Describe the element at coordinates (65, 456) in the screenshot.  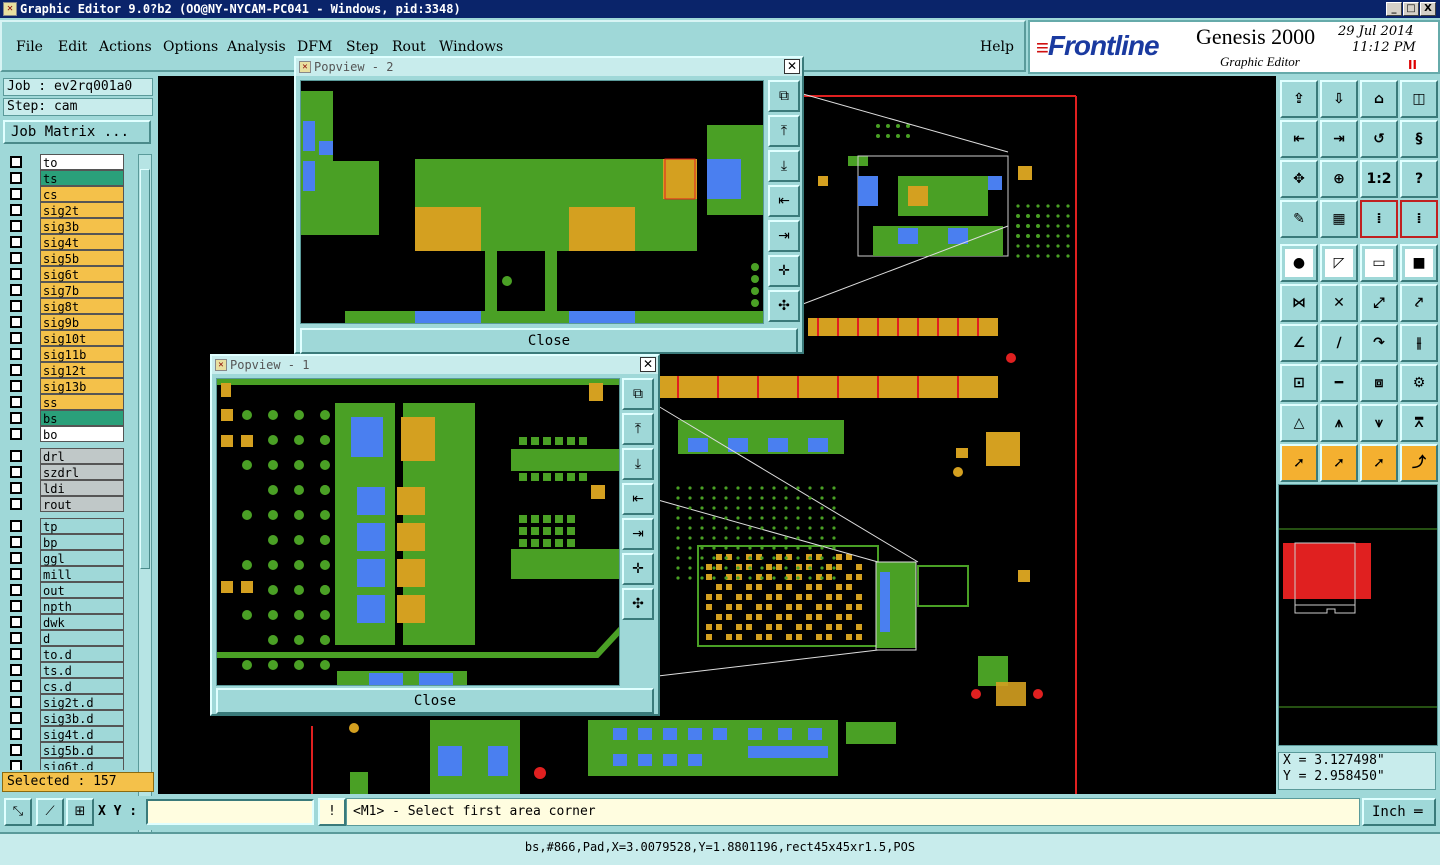
I see `layer-row: drl` at that location.